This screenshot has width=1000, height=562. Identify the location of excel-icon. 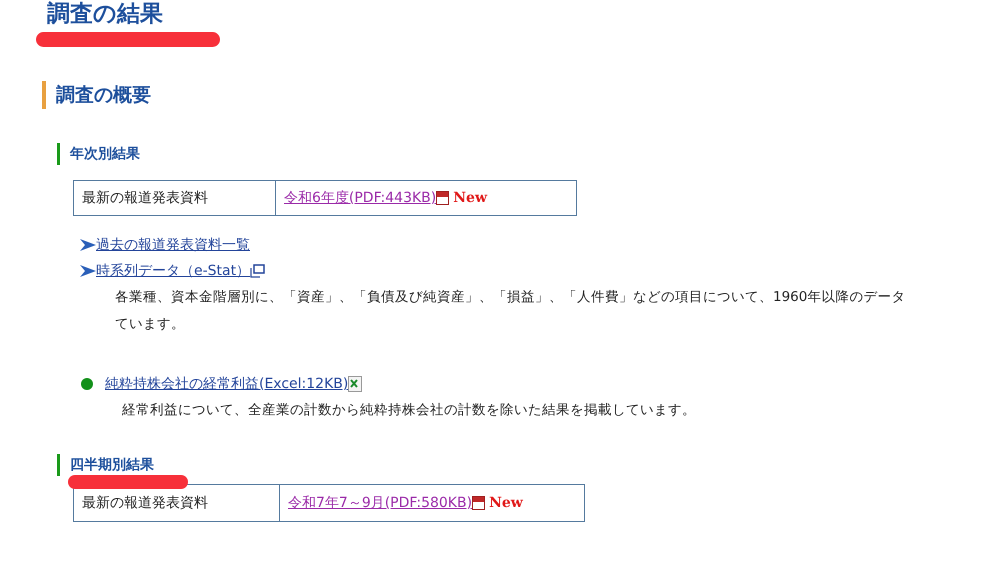
(355, 384).